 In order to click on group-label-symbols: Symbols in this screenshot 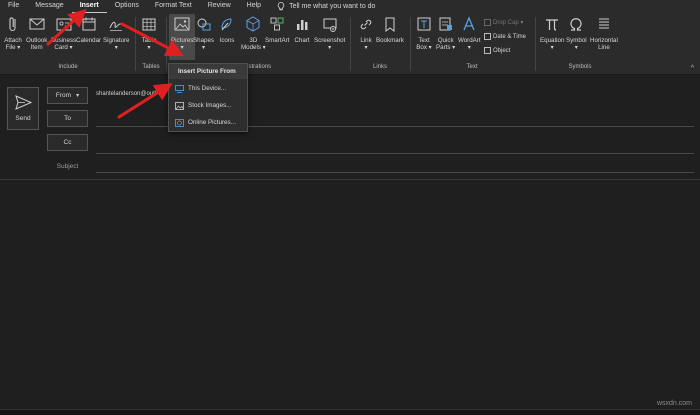, I will do `click(580, 67)`.